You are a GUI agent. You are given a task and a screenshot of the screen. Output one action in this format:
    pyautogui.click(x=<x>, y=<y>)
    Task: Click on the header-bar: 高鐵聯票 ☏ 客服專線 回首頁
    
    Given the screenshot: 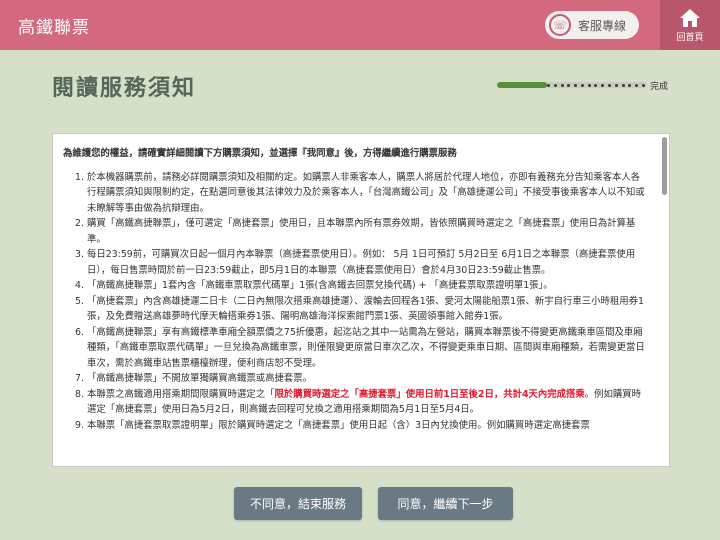 What is the action you would take?
    pyautogui.click(x=360, y=25)
    